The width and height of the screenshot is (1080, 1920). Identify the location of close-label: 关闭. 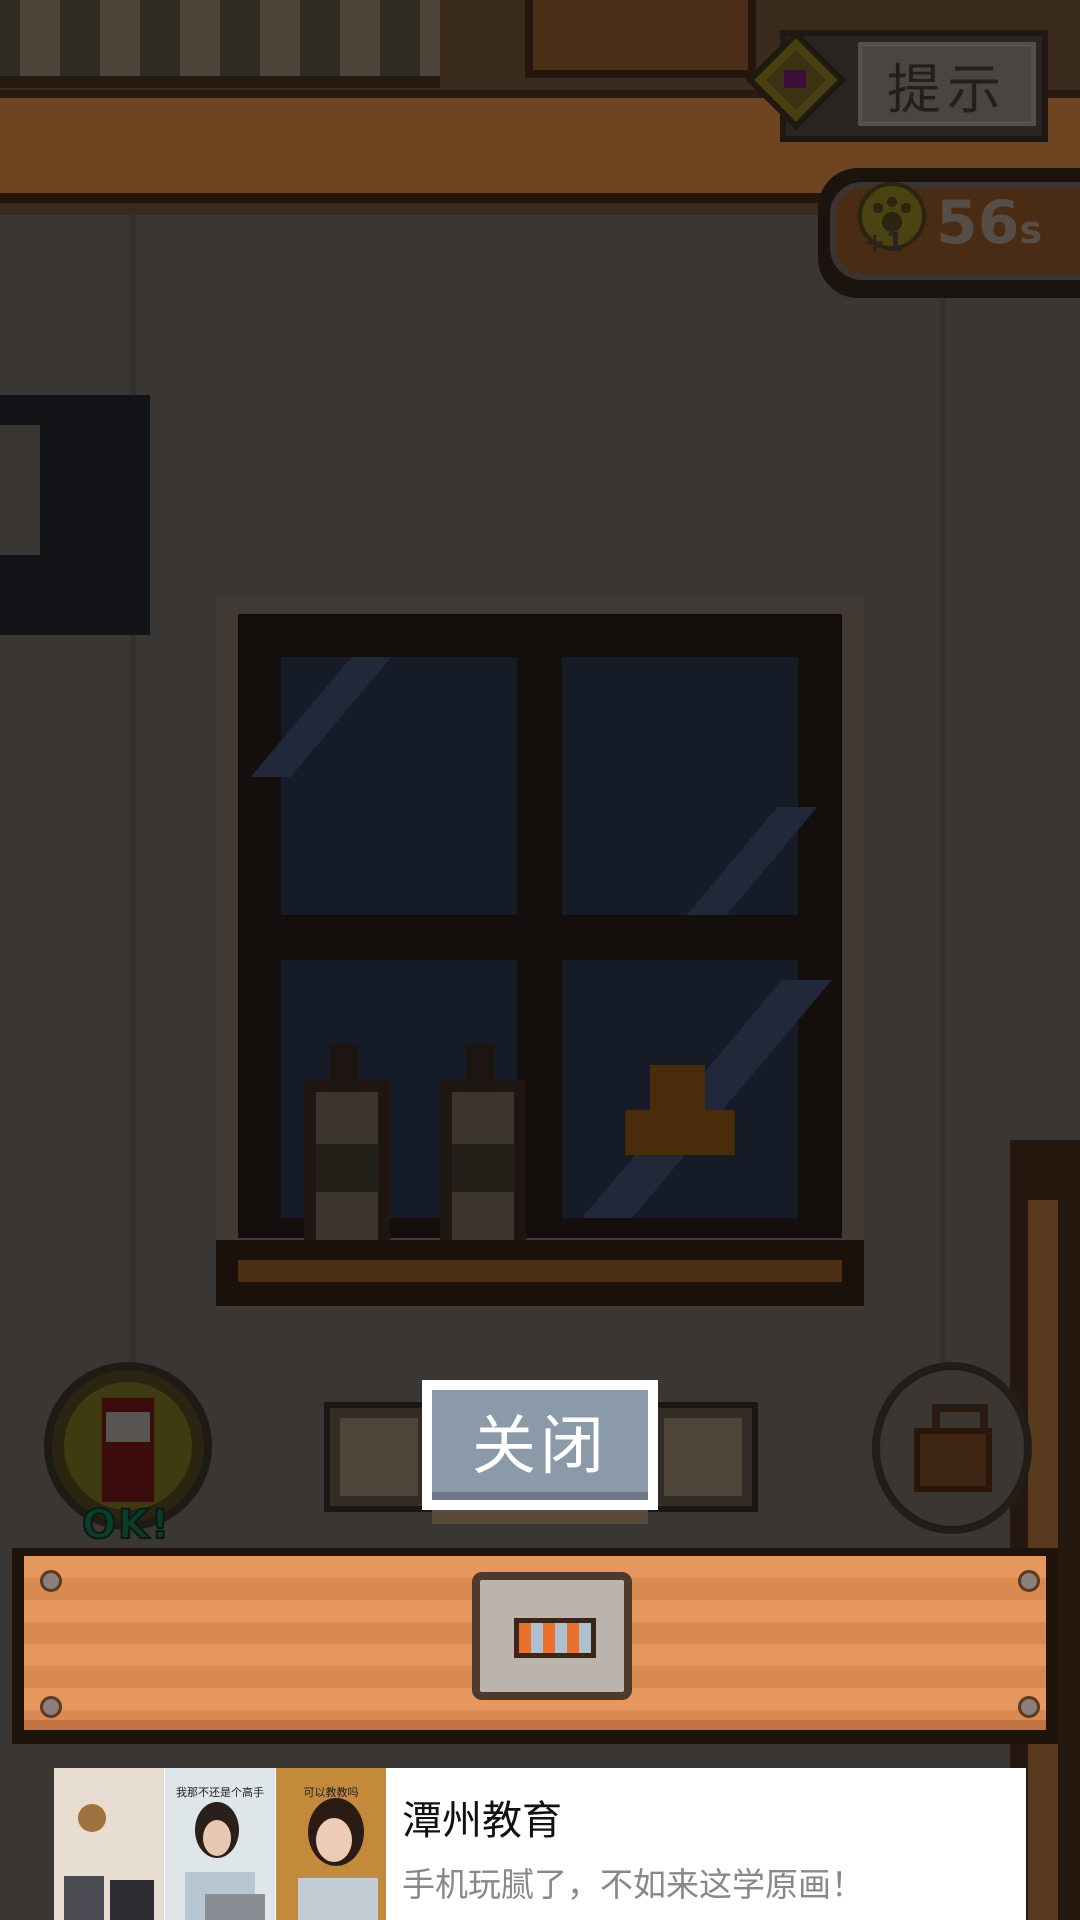
(540, 1447).